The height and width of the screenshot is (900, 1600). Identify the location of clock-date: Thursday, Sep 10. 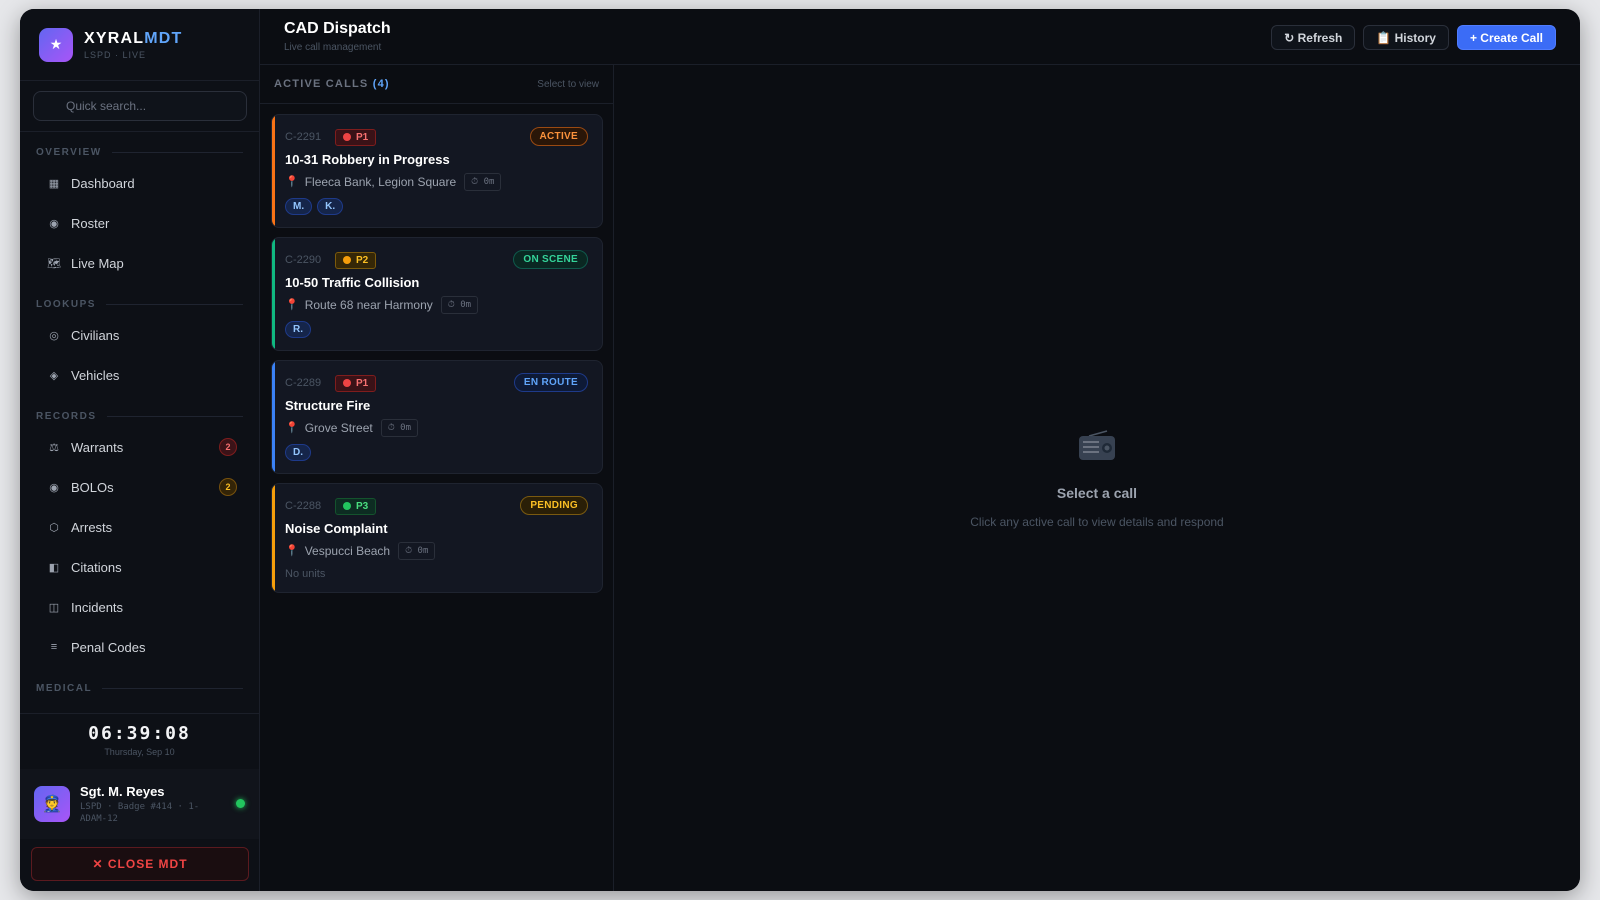
(139, 752).